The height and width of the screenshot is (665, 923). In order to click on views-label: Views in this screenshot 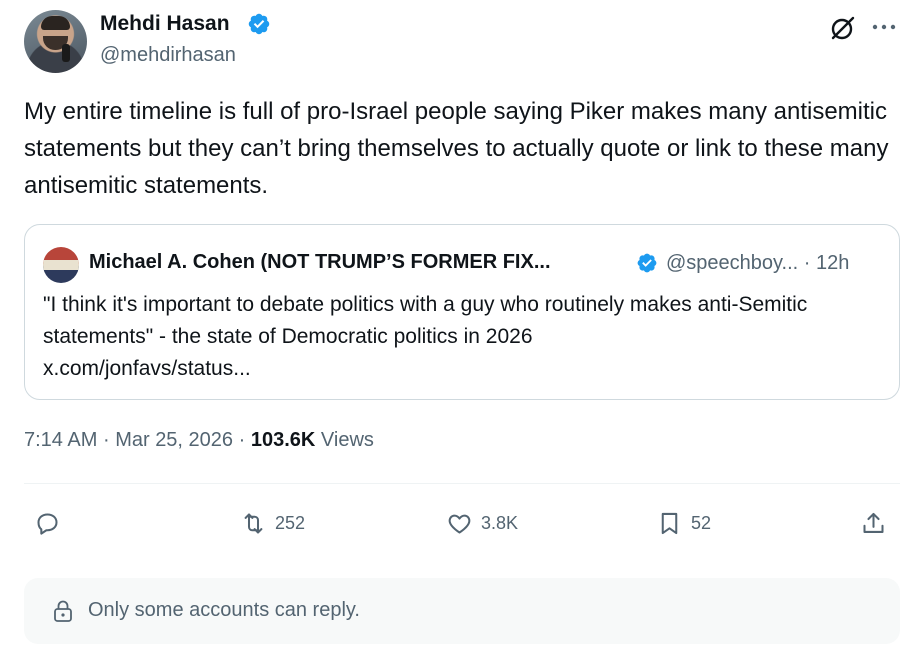, I will do `click(347, 440)`.